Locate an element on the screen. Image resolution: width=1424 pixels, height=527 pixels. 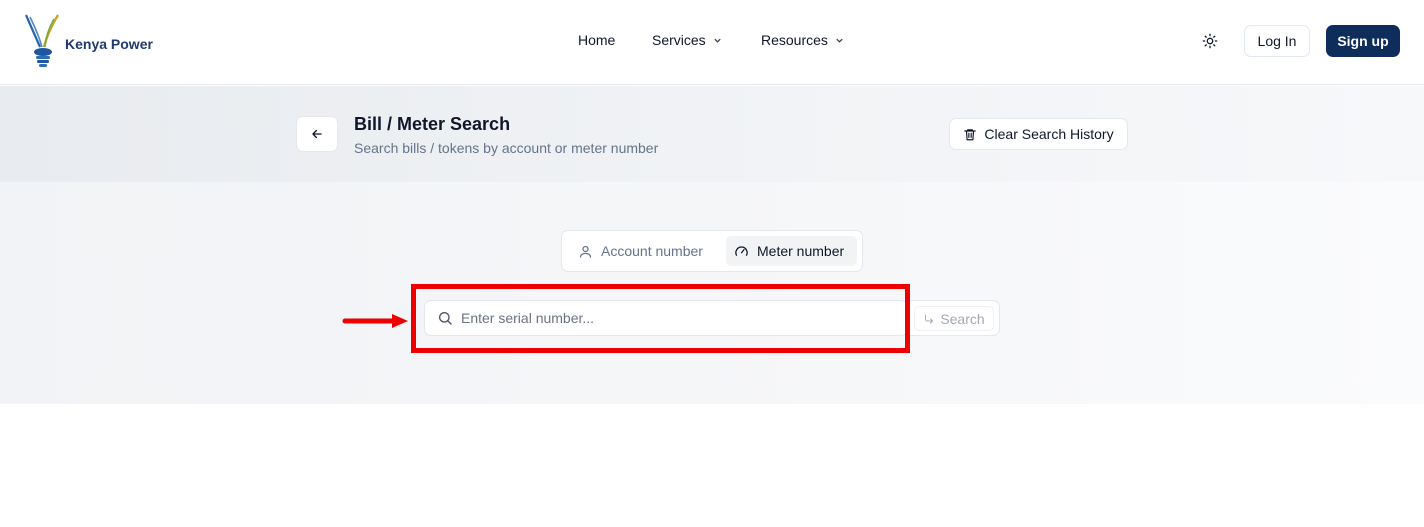
nav-home-label: Home is located at coordinates (597, 40).